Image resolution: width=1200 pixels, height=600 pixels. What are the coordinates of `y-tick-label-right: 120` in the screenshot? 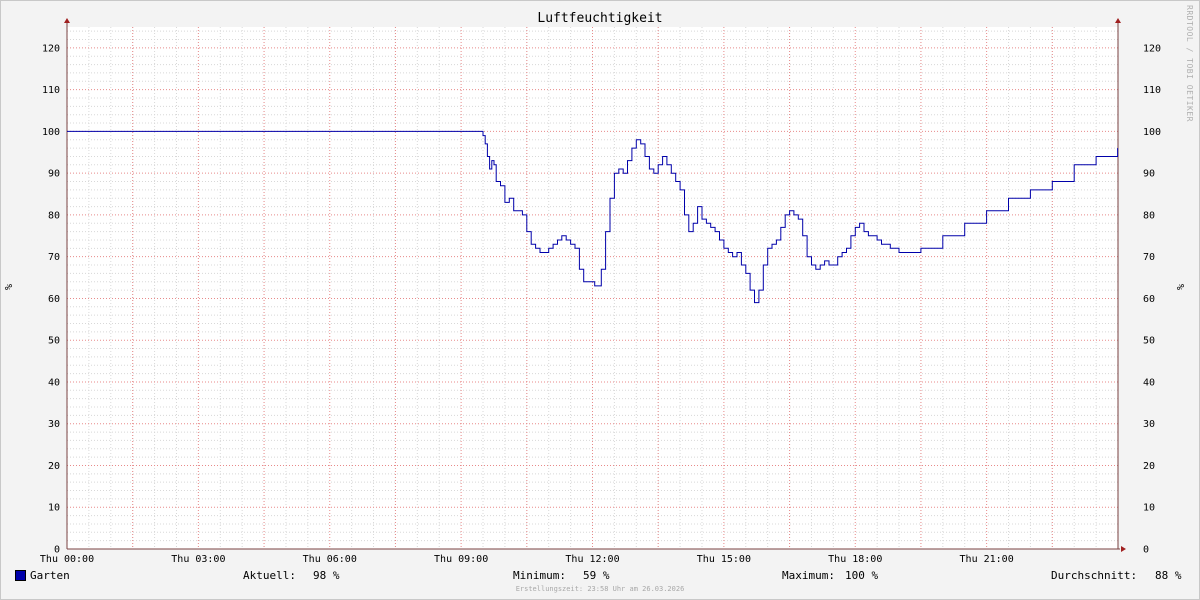 It's located at (1152, 48).